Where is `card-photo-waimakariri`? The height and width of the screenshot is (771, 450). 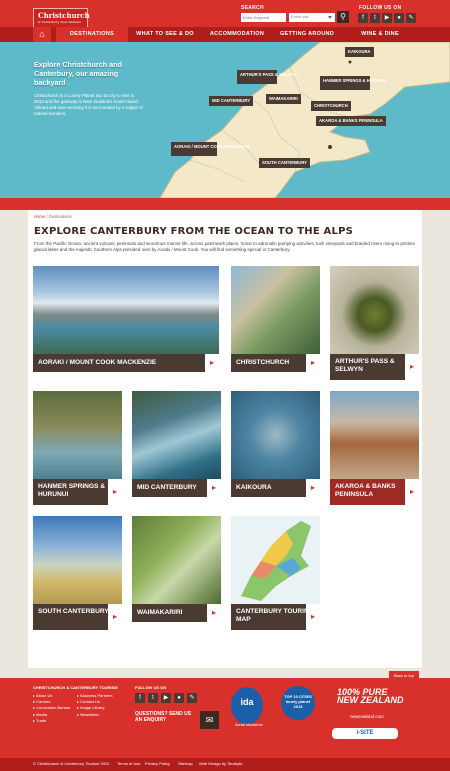 card-photo-waimakariri is located at coordinates (176, 560).